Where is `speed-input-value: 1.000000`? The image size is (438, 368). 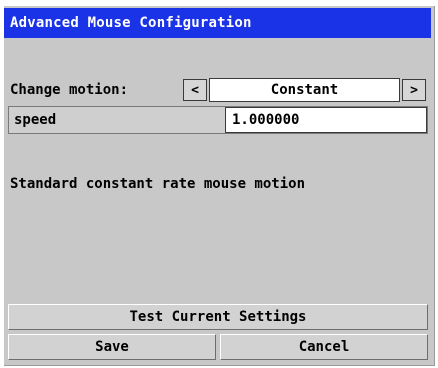 speed-input-value: 1.000000 is located at coordinates (266, 120).